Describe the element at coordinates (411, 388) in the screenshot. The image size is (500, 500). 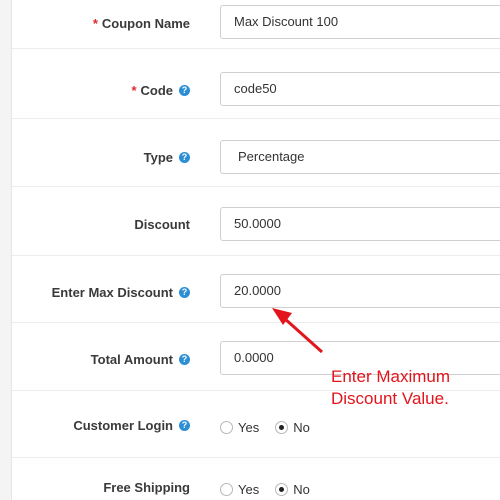
I see `annotation-text: Enter Maximum Discount Value.` at that location.